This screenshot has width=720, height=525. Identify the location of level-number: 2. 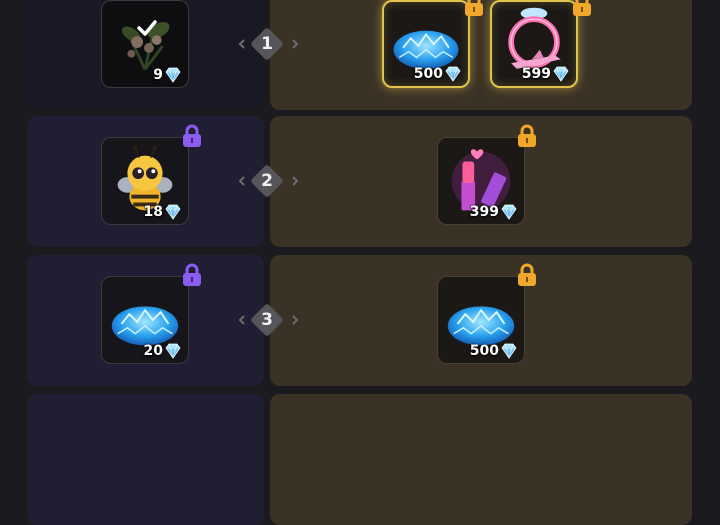
(267, 181).